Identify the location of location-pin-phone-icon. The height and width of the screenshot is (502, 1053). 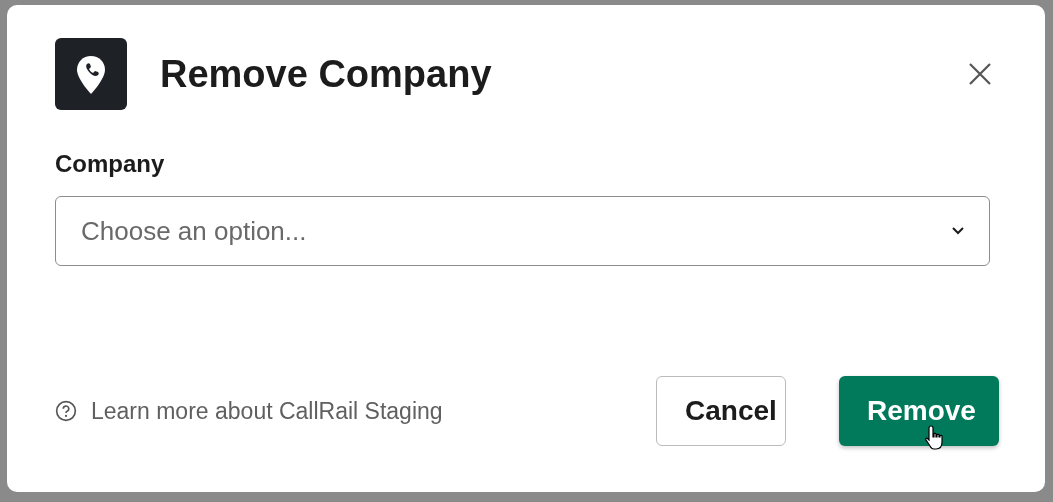
(91, 74).